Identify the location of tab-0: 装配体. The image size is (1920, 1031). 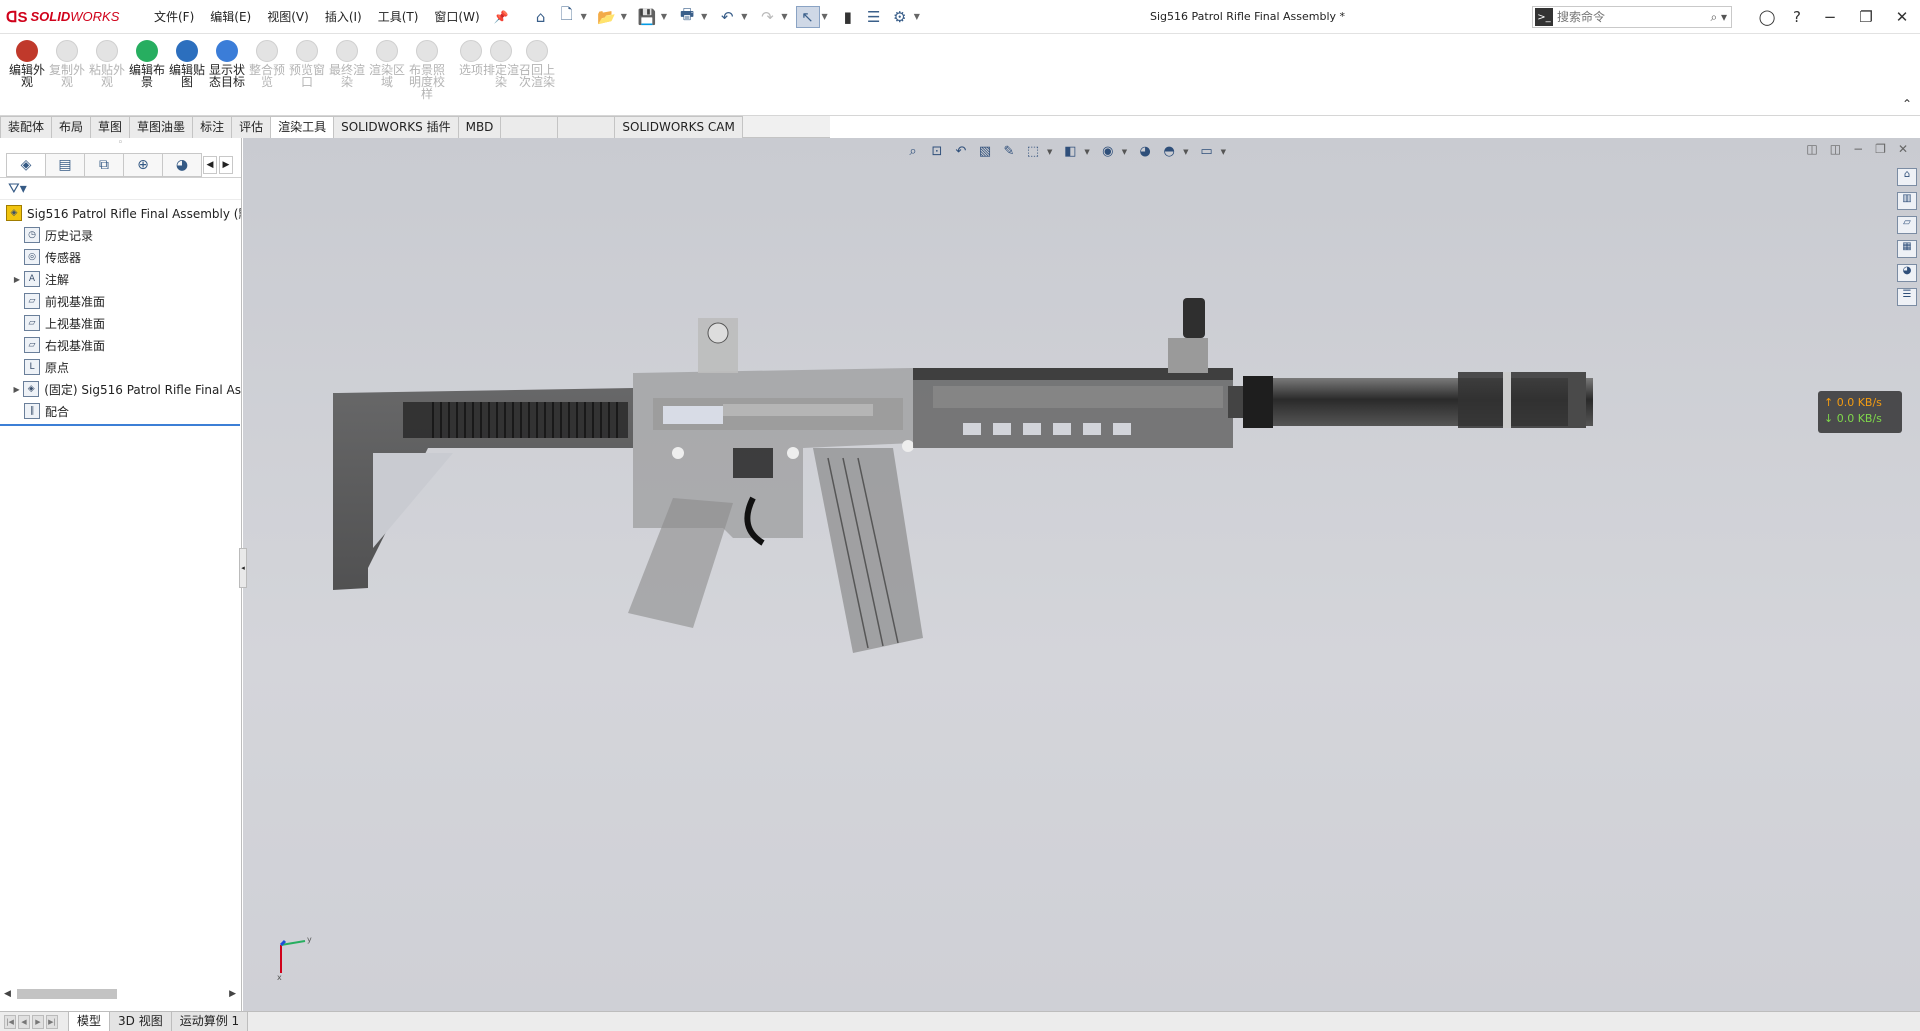
(26, 127).